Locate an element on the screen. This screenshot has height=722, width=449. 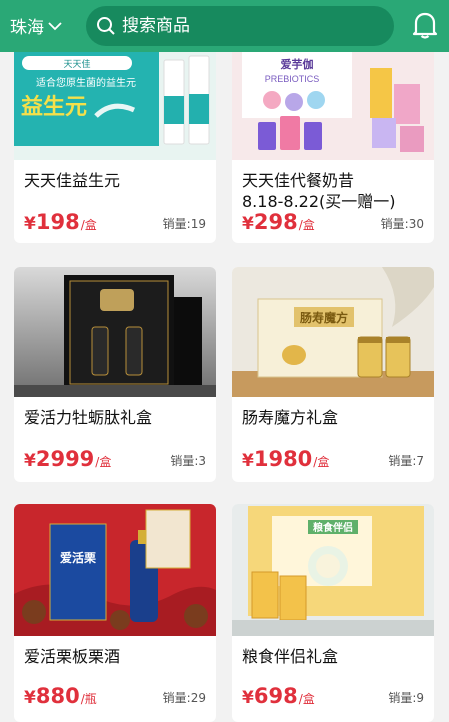
product-name: 天天佳代餐奶昔 8.18-8.22(买一赠一) is located at coordinates (335, 191).